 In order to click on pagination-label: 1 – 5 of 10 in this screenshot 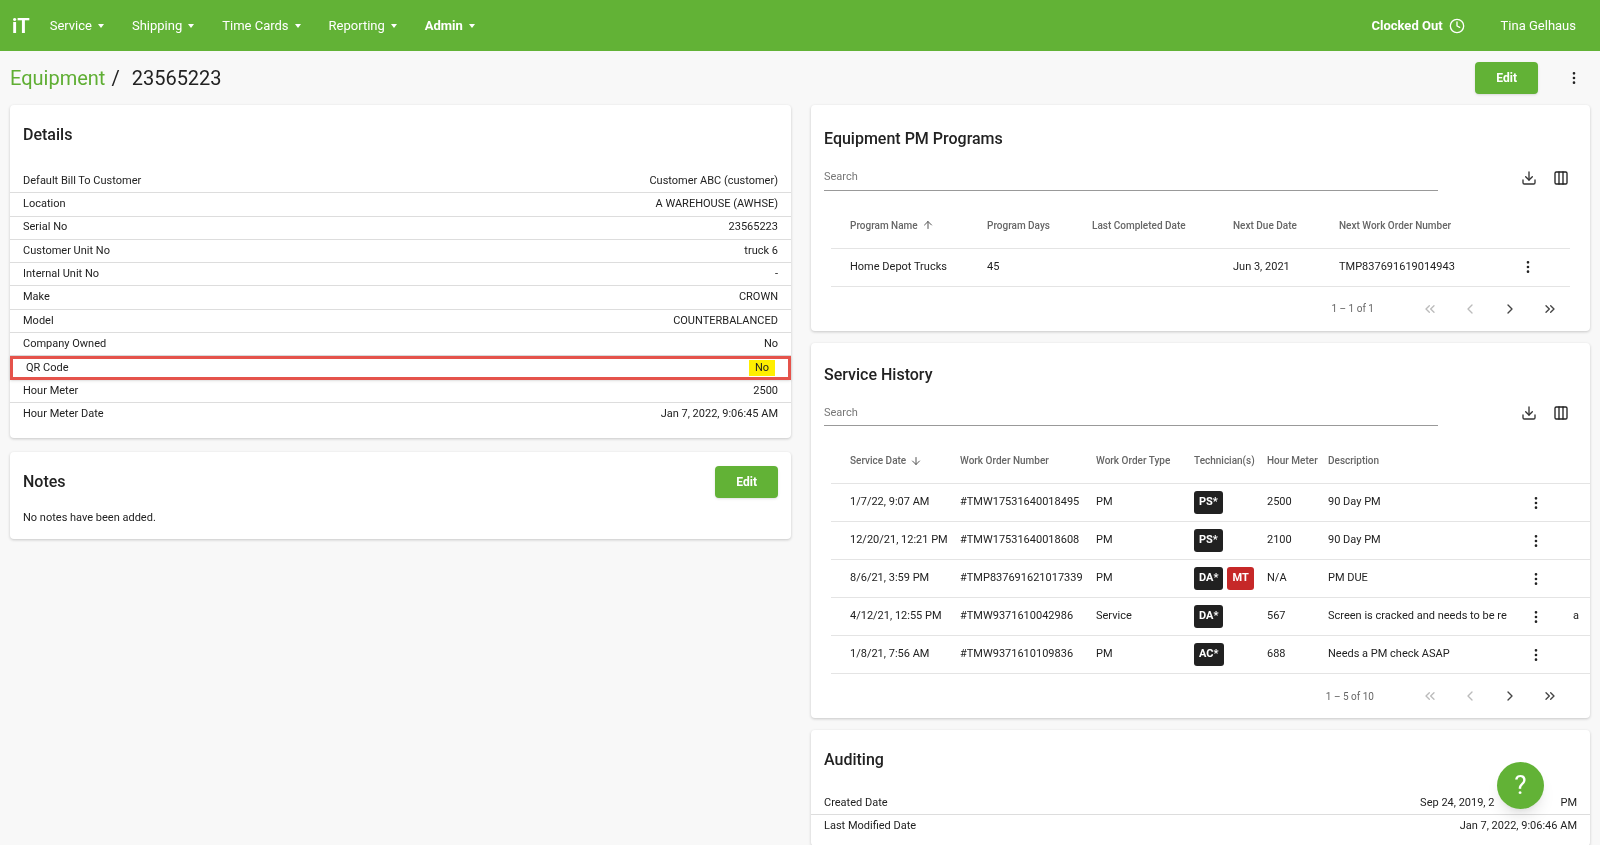, I will do `click(1349, 696)`.